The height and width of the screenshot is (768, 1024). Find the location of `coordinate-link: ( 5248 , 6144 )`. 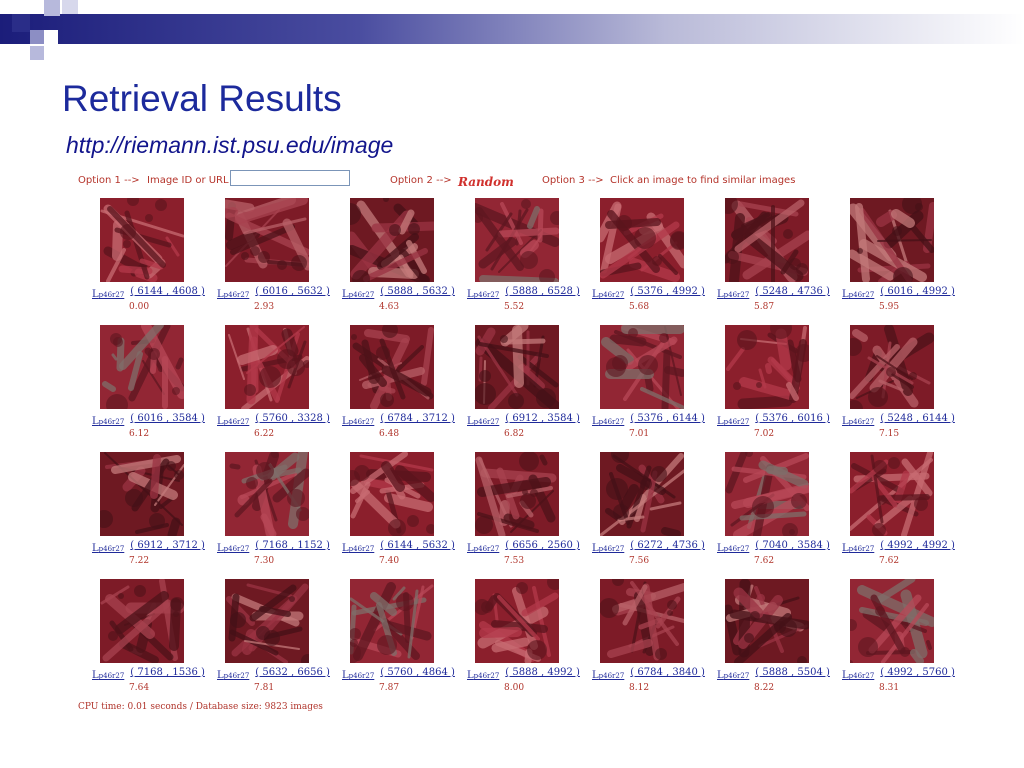

coordinate-link: ( 5248 , 6144 ) is located at coordinates (917, 418).